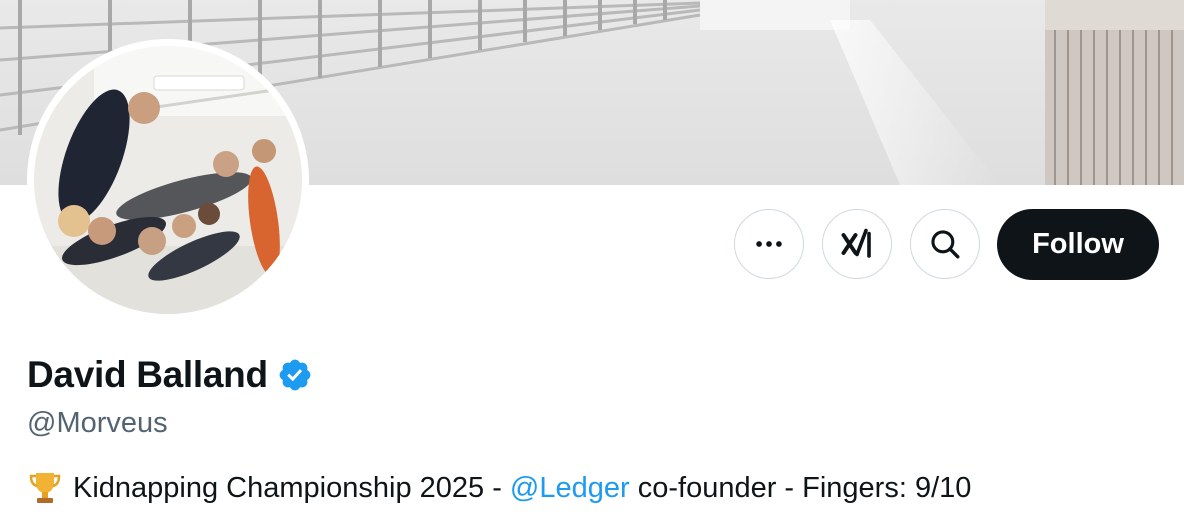 Image resolution: width=1184 pixels, height=522 pixels. What do you see at coordinates (291, 487) in the screenshot?
I see `bio-text-before: Kidnapping Championship 2025 -` at bounding box center [291, 487].